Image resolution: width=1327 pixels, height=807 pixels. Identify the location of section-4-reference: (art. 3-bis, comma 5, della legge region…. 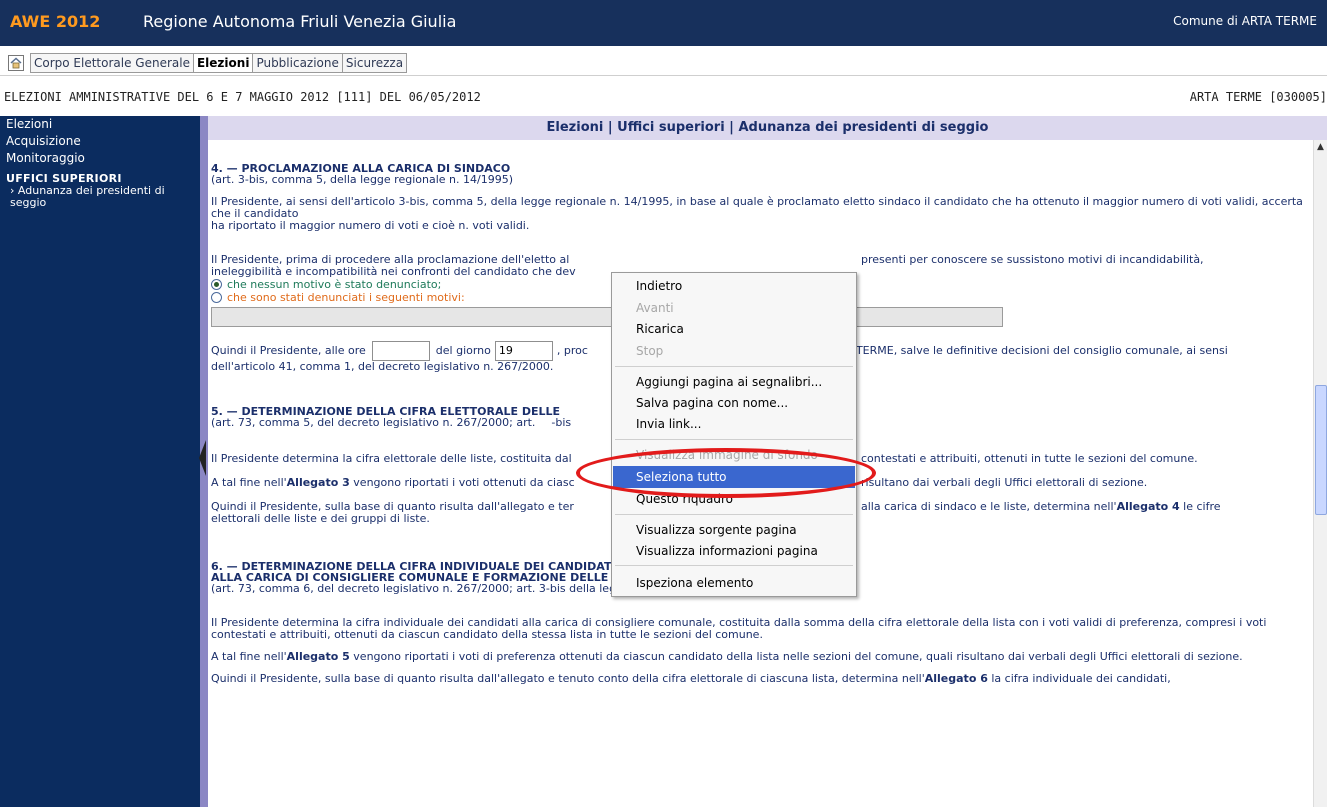
(362, 179).